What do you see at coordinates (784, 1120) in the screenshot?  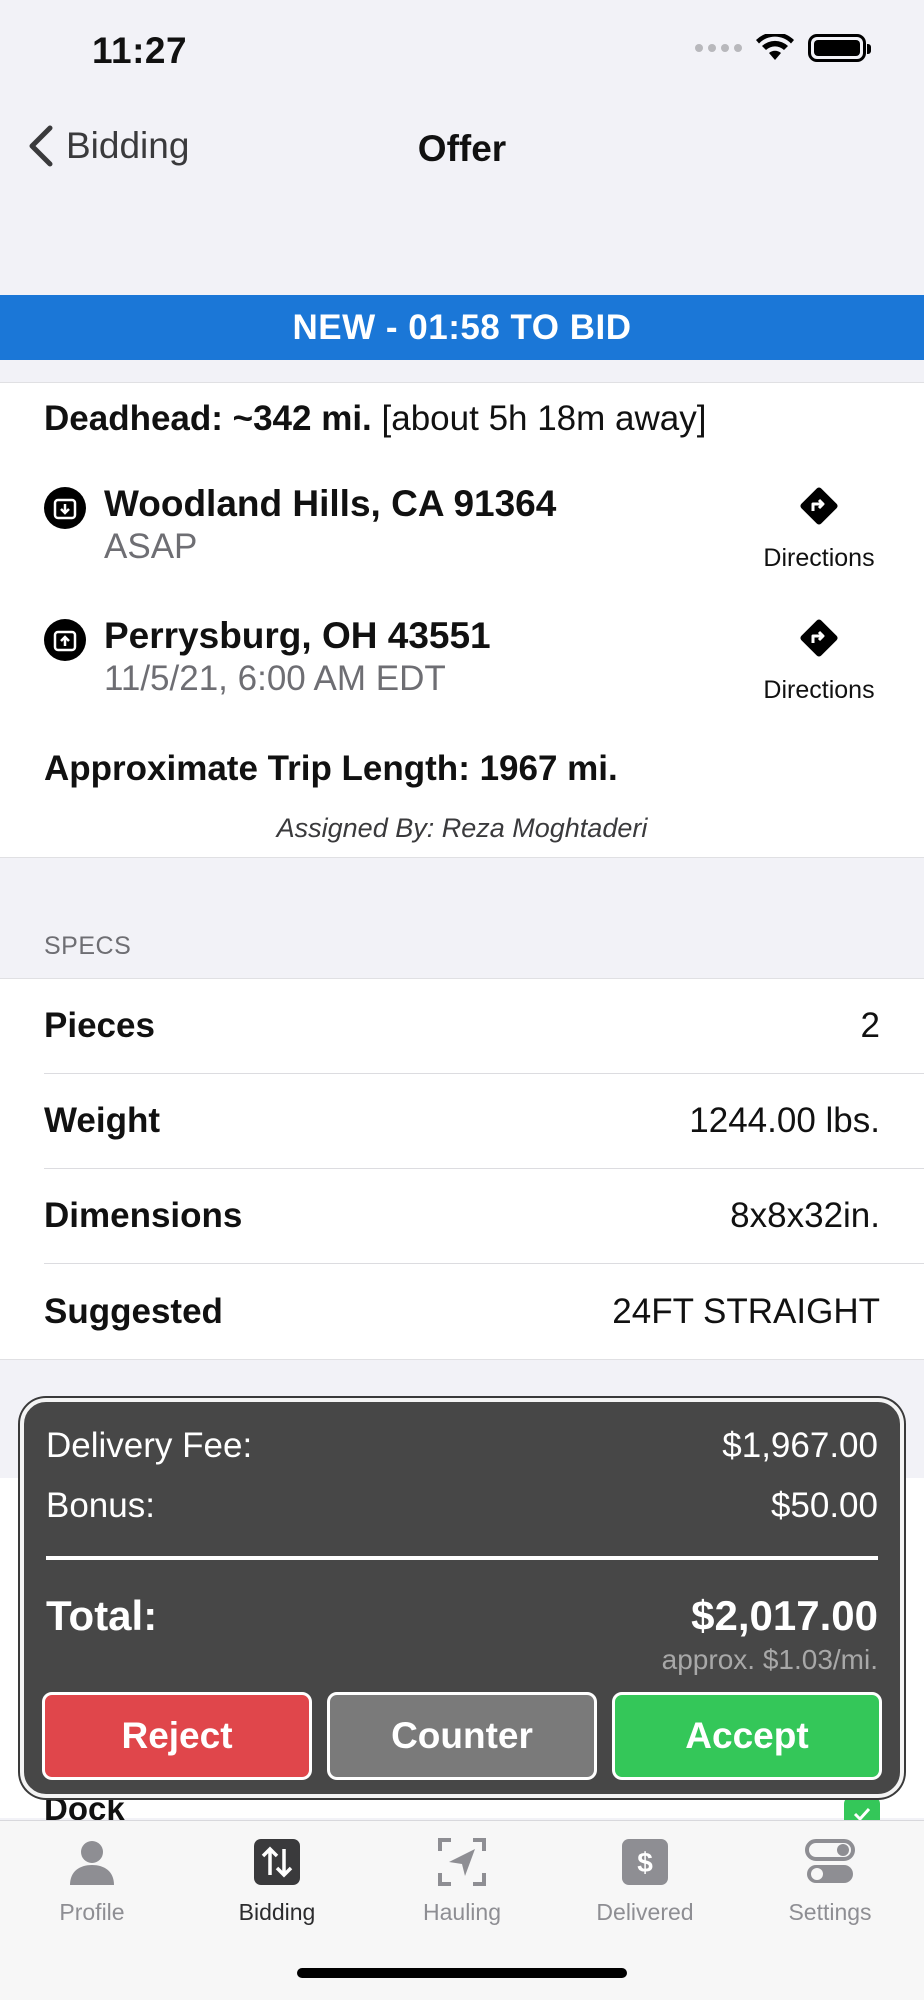 I see `spec-value: 1244.00 lbs.` at bounding box center [784, 1120].